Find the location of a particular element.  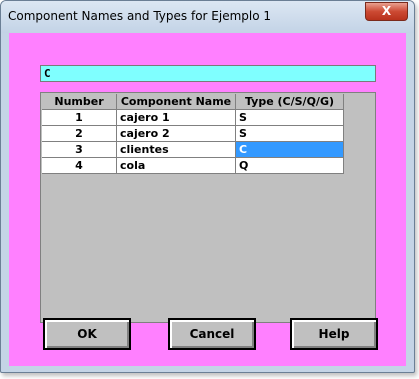

row-number-cell: 1 is located at coordinates (79, 117).